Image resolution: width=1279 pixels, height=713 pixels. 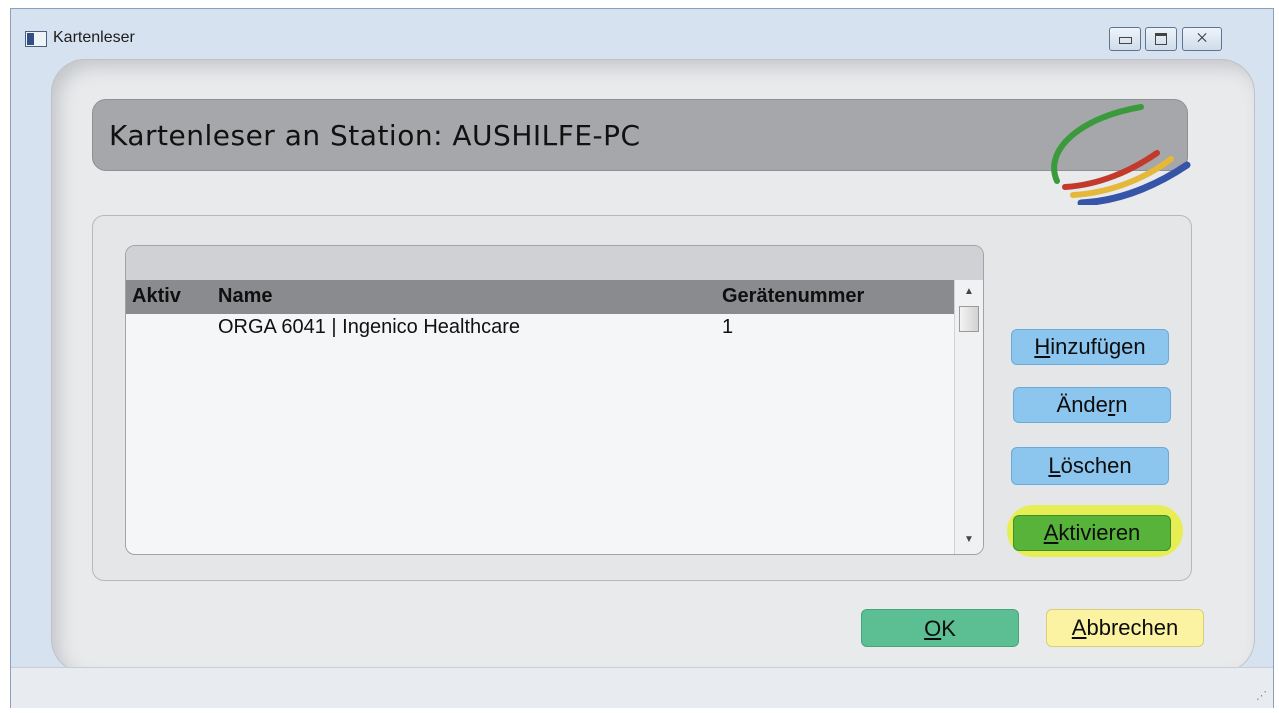 I want to click on resize-grip-icon: ⋰, so click(x=1261, y=695).